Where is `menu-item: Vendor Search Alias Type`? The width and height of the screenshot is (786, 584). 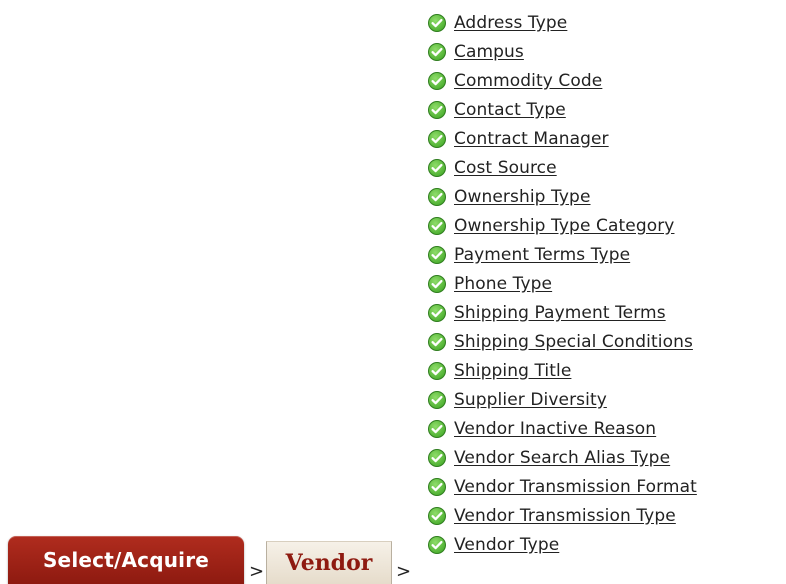
menu-item: Vendor Search Alias Type is located at coordinates (562, 457).